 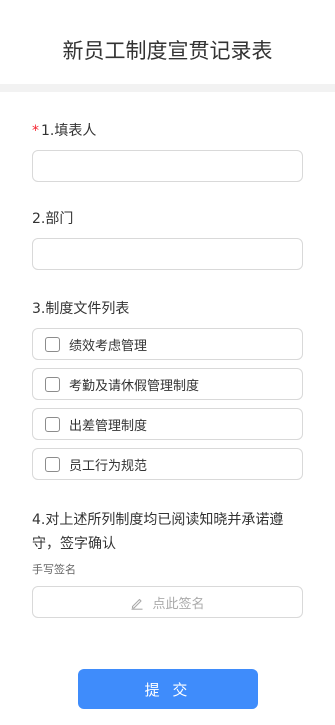 I want to click on question-1-label: * 1.填表人, so click(x=64, y=131).